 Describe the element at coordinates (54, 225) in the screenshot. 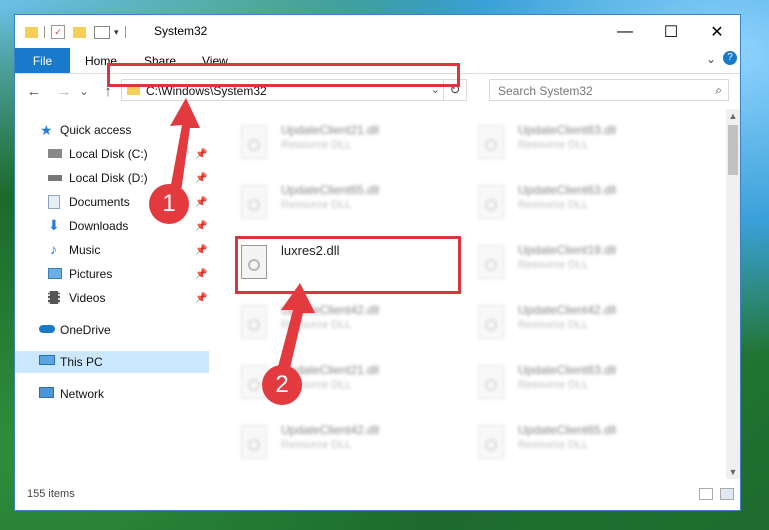

I see `download-icon: ⬇` at that location.